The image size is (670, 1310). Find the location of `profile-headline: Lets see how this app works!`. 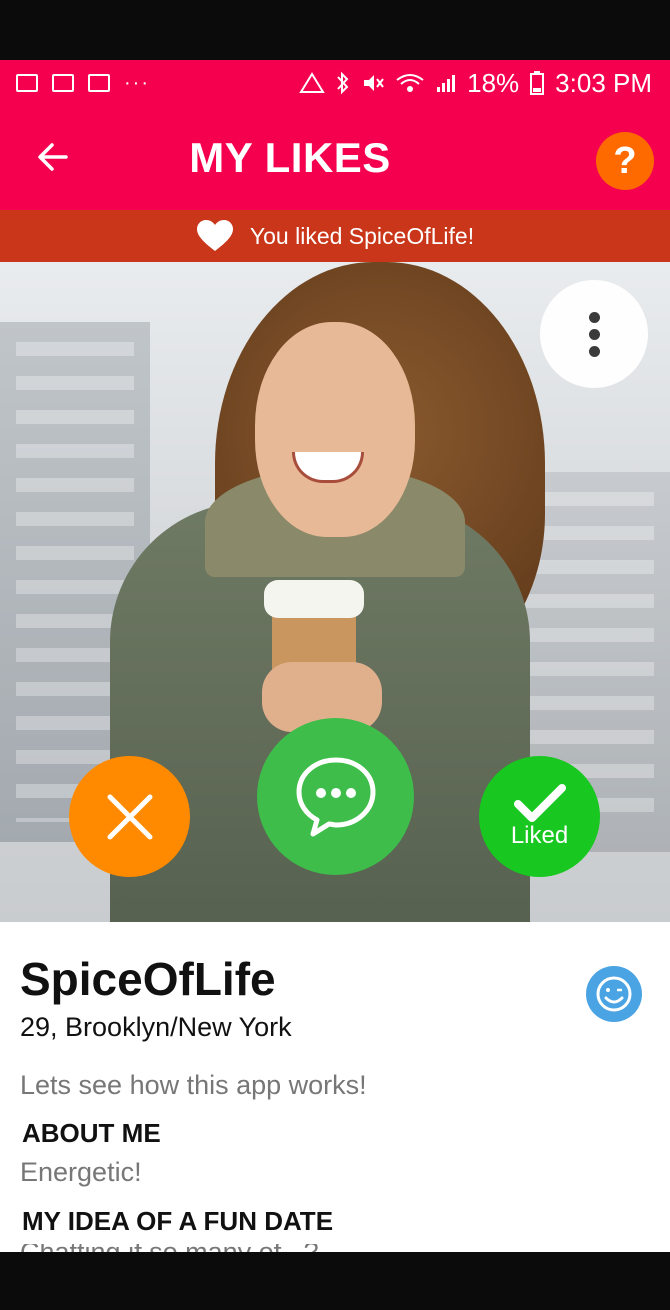

profile-headline: Lets see how this app works! is located at coordinates (193, 1085).